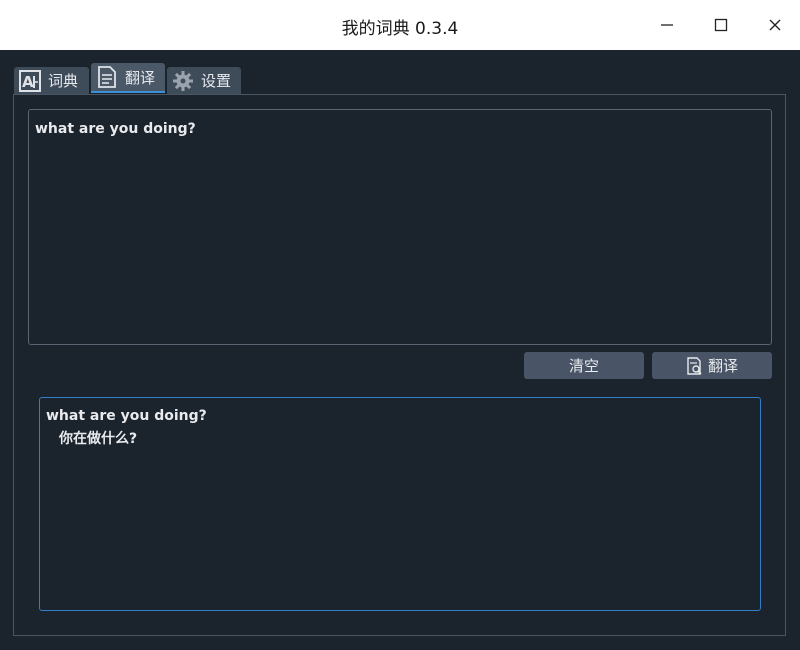 Image resolution: width=800 pixels, height=650 pixels. Describe the element at coordinates (126, 416) in the screenshot. I see `output-source-text: what are you doing?` at that location.